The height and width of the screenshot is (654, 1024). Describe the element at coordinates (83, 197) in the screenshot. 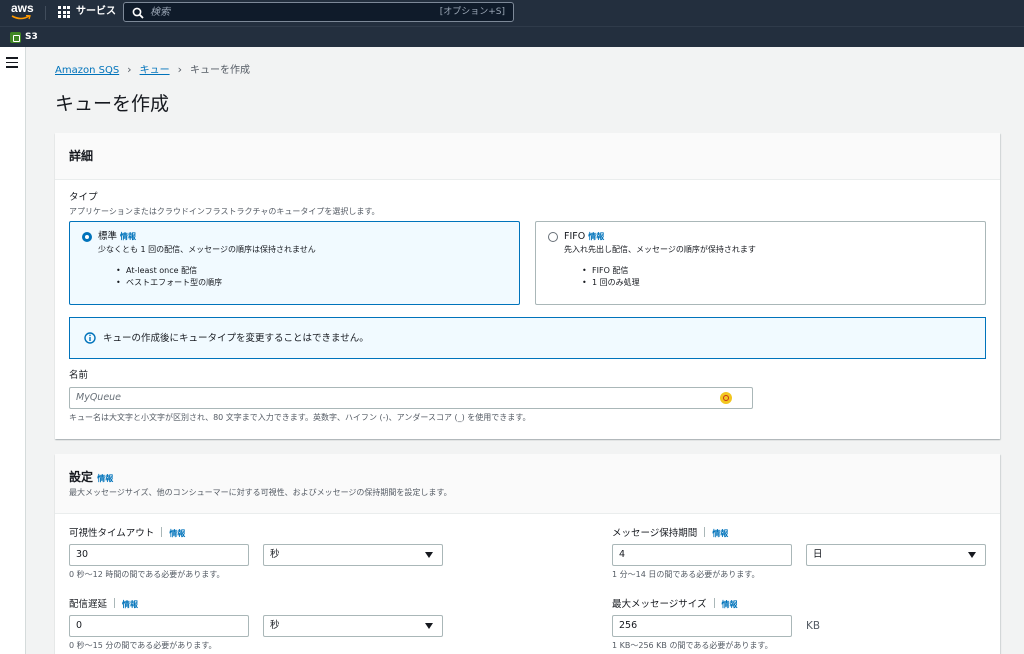

I see `type-label: タイプ` at that location.